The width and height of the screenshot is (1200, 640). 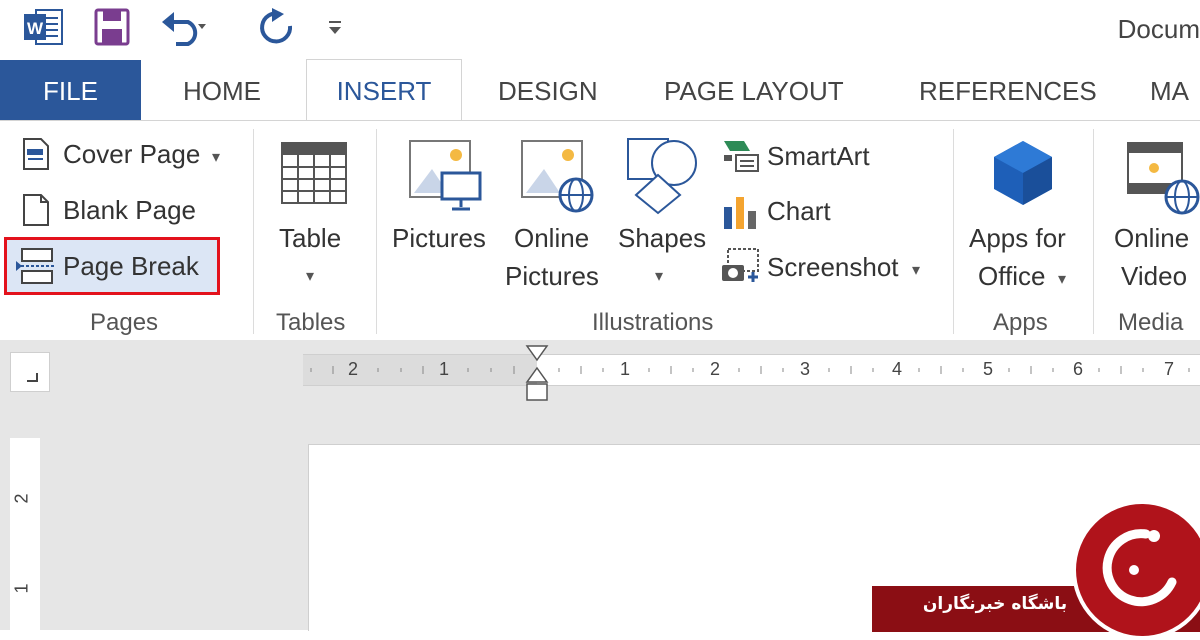 I want to click on vertical-ruler-label: 2, so click(x=21, y=498).